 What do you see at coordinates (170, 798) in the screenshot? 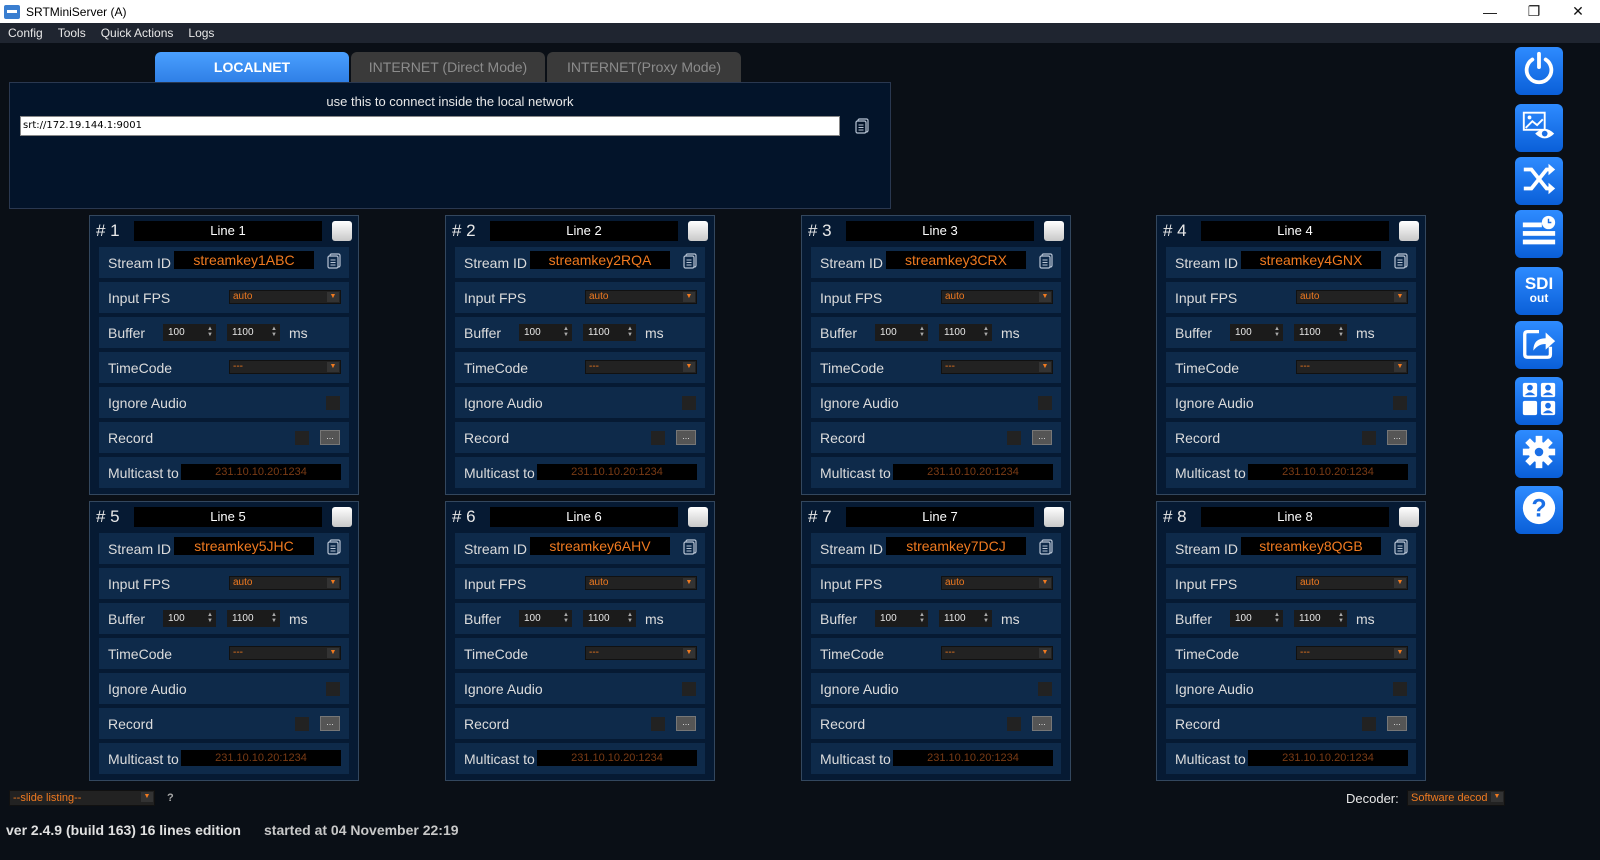
I see `slide-help-button: ?` at bounding box center [170, 798].